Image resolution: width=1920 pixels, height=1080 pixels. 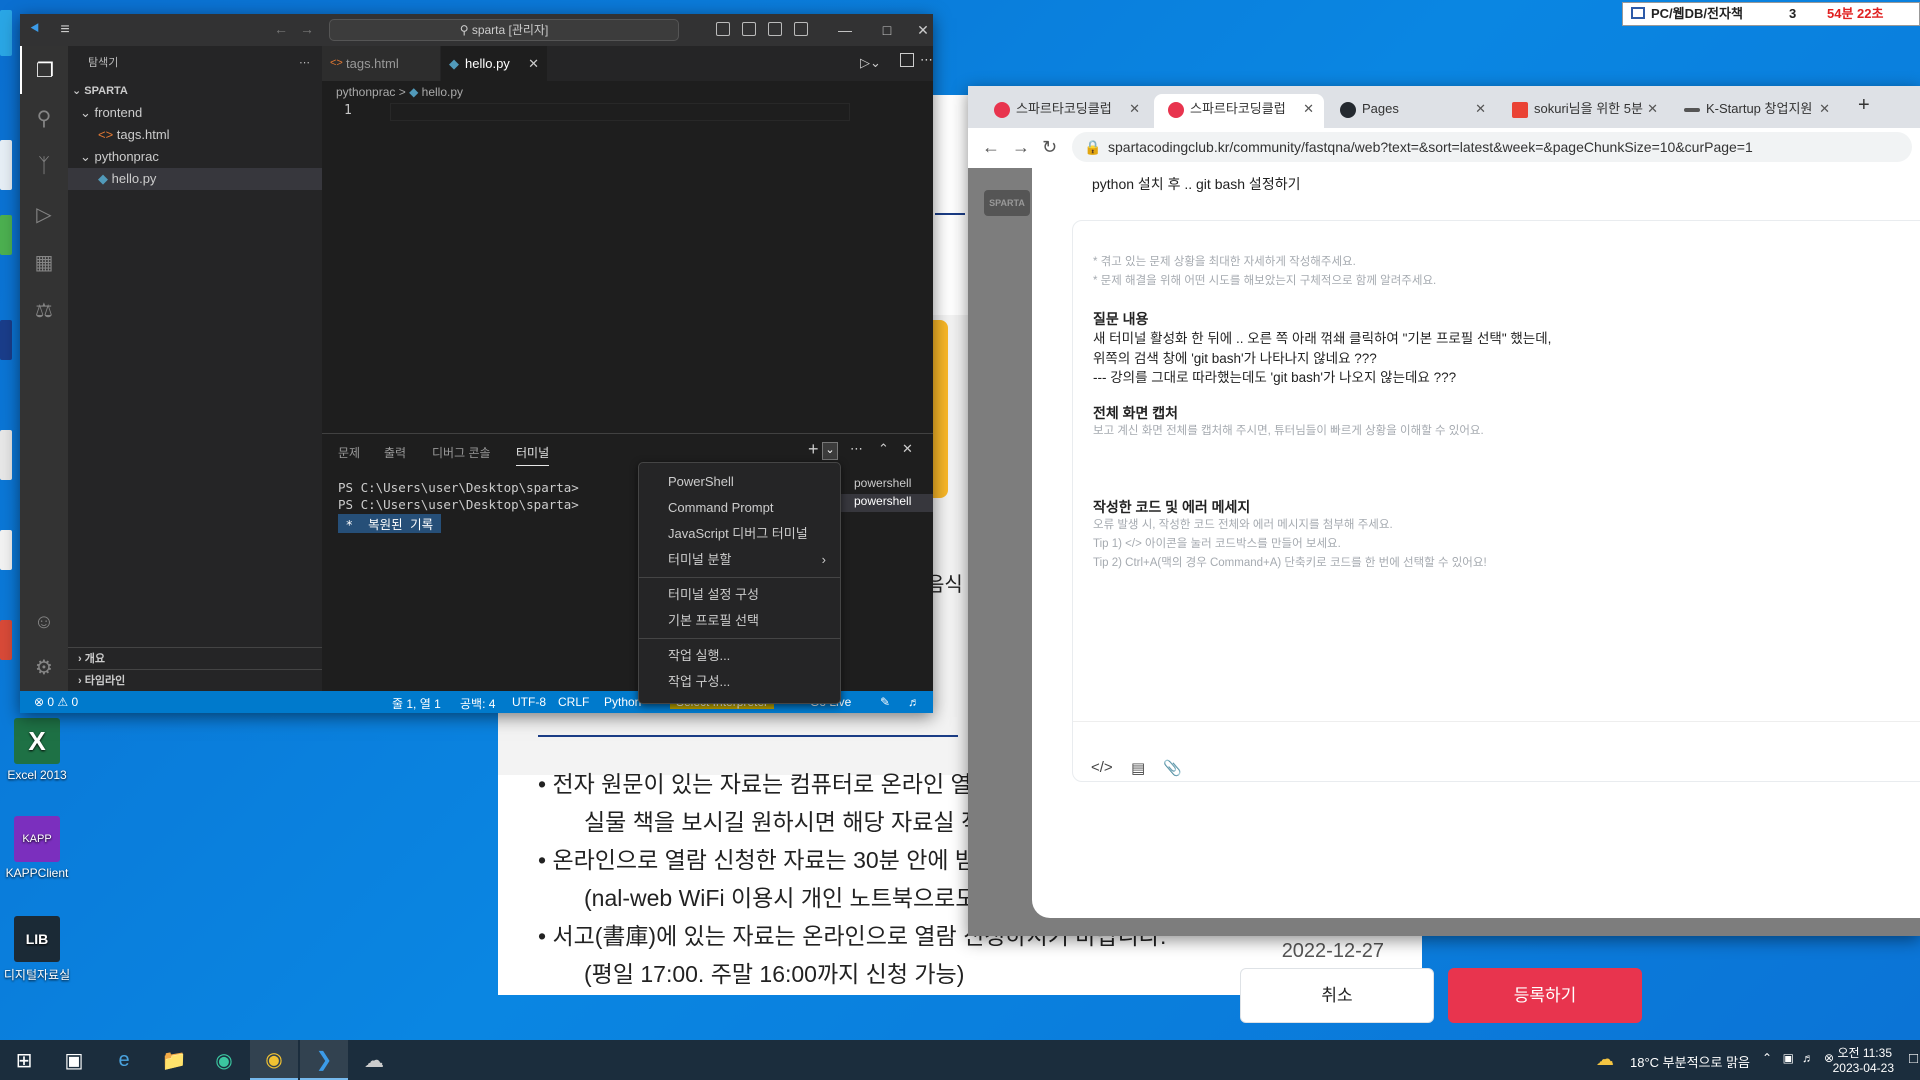 What do you see at coordinates (1864, 105) in the screenshot?
I see `new-tab-icon: +` at bounding box center [1864, 105].